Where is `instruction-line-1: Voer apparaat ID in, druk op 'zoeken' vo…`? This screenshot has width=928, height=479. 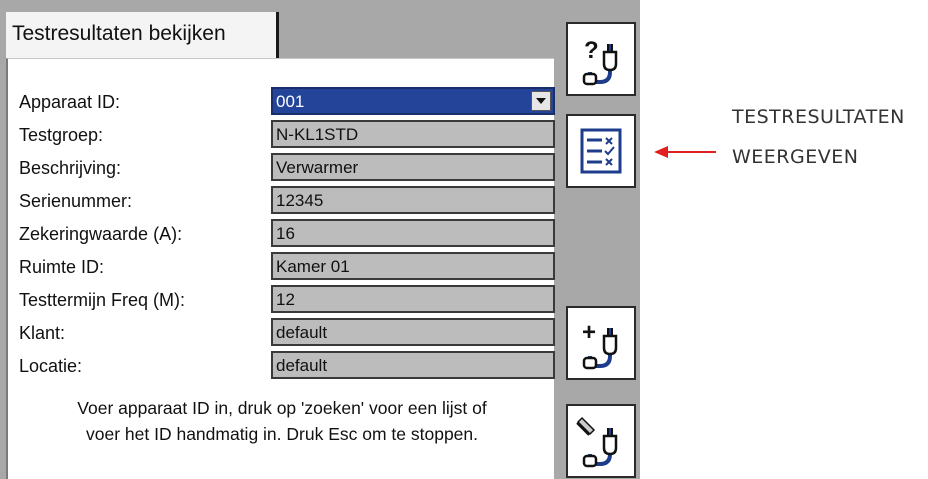
instruction-line-1: Voer apparaat ID in, druk op 'zoeken' vo… is located at coordinates (282, 408).